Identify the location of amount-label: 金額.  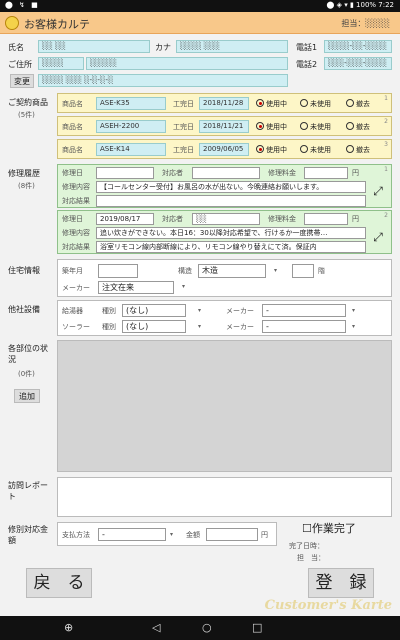
(193, 535).